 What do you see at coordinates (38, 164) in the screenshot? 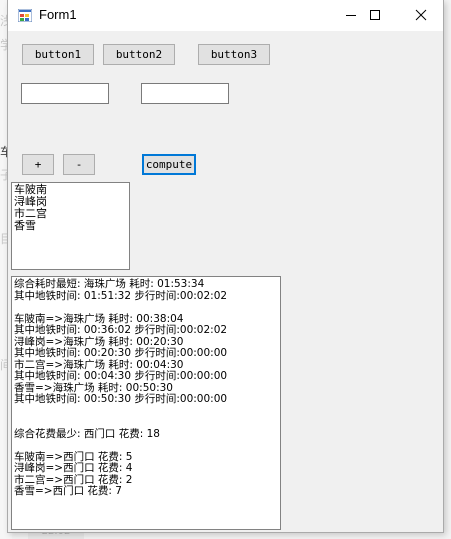
I see `add-button: +` at bounding box center [38, 164].